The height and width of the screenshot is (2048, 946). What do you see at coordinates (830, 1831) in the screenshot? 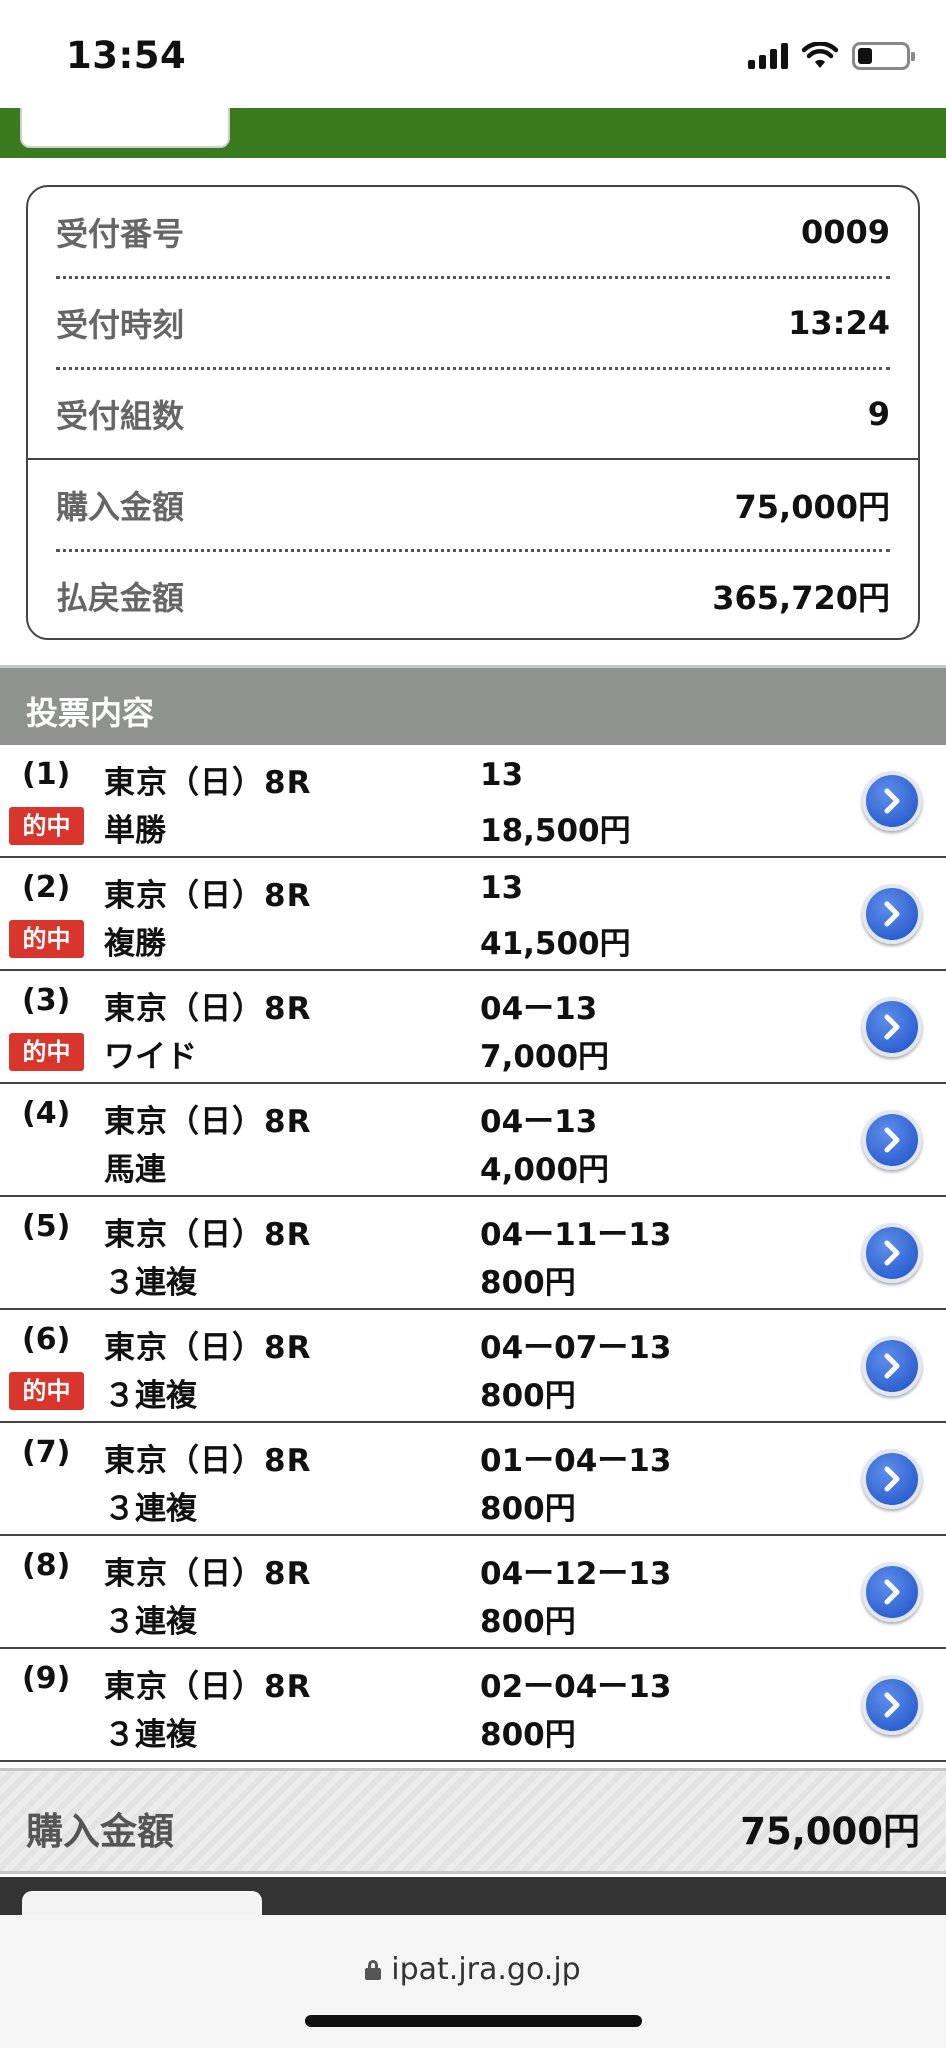
I see `total-value: 75,000円` at bounding box center [830, 1831].